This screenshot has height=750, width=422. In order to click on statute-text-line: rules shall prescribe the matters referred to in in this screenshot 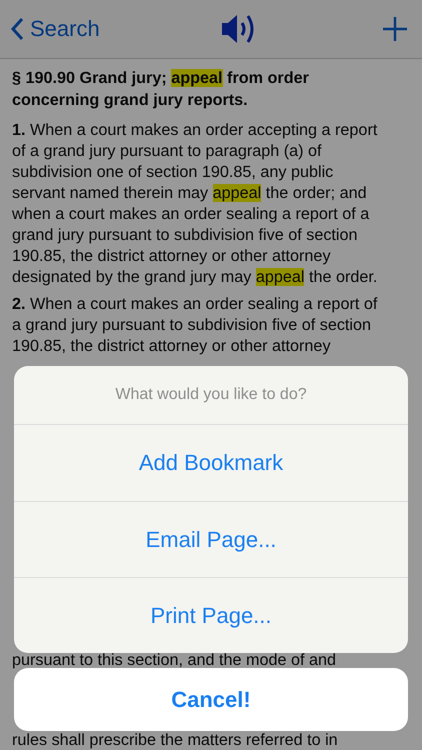, I will do `click(175, 740)`.